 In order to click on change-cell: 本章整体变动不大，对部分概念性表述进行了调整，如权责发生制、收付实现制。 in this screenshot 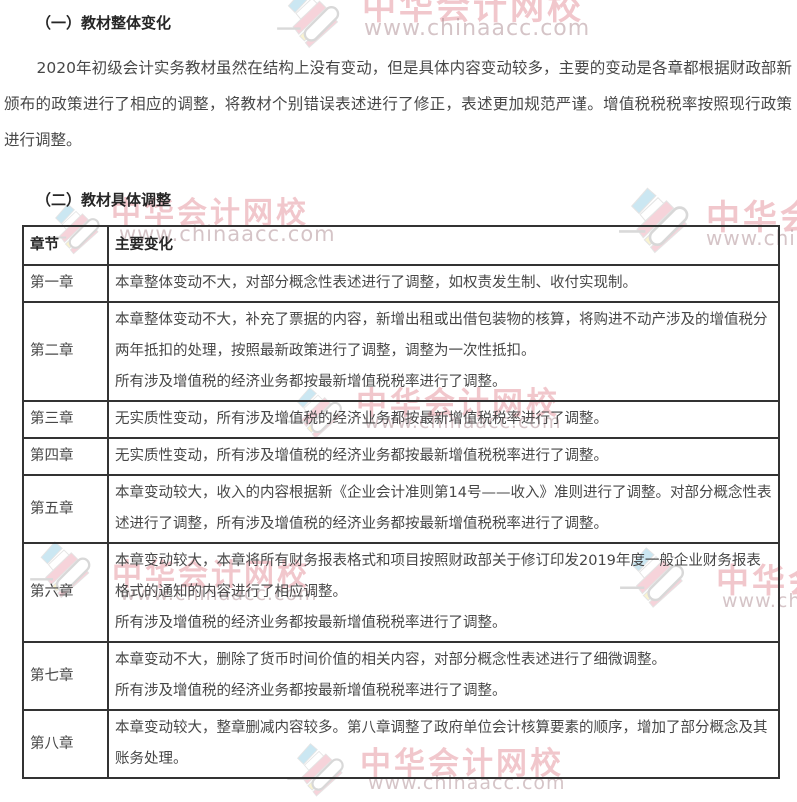, I will do `click(443, 283)`.